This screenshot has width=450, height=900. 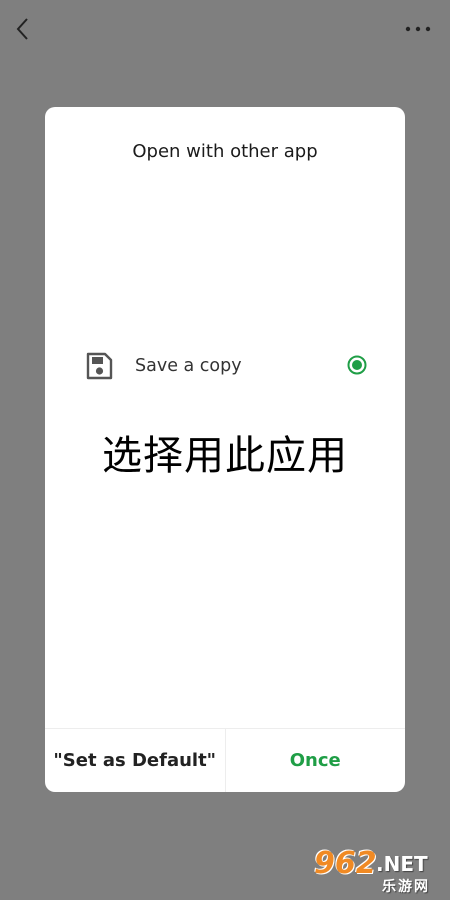 I want to click on option-save-a-copy: Save a copy, so click(x=225, y=366).